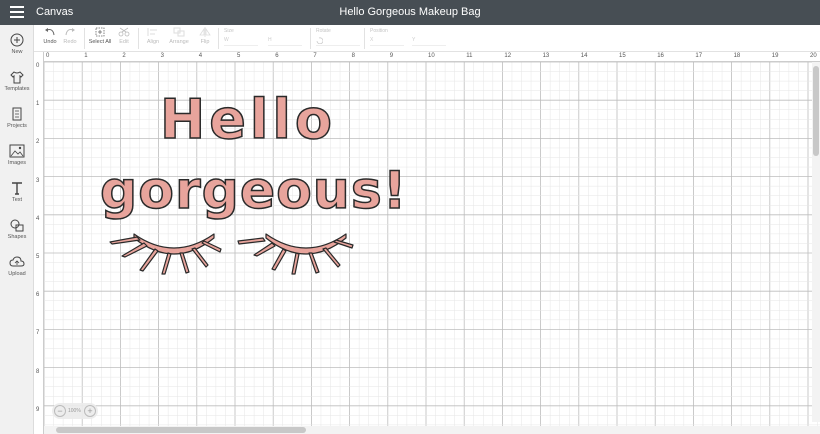  Describe the element at coordinates (387, 41) in the screenshot. I see `x-field: X` at that location.